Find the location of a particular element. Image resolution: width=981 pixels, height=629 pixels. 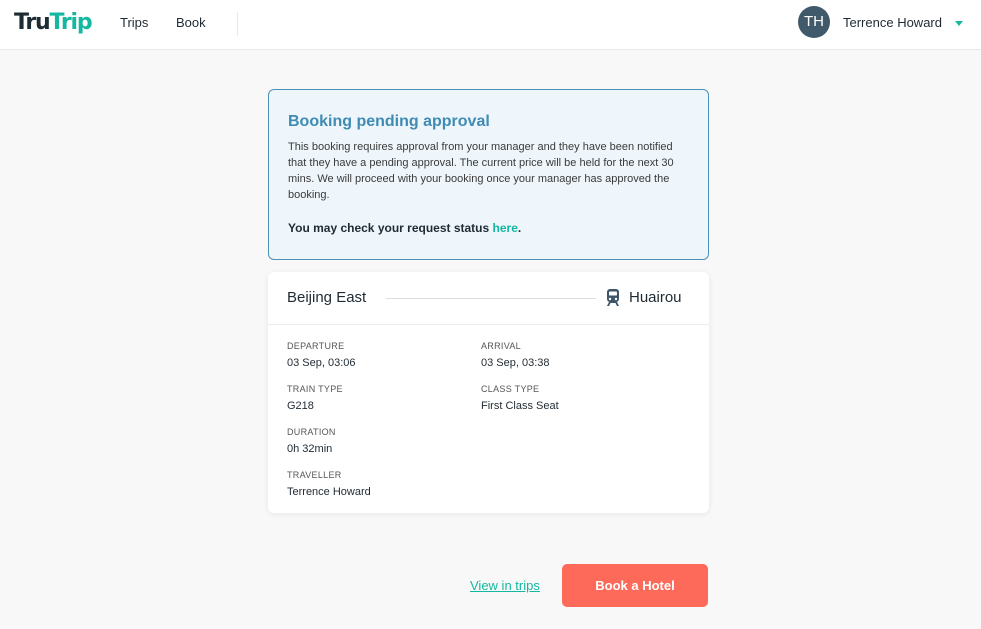

train-icon is located at coordinates (613, 297).